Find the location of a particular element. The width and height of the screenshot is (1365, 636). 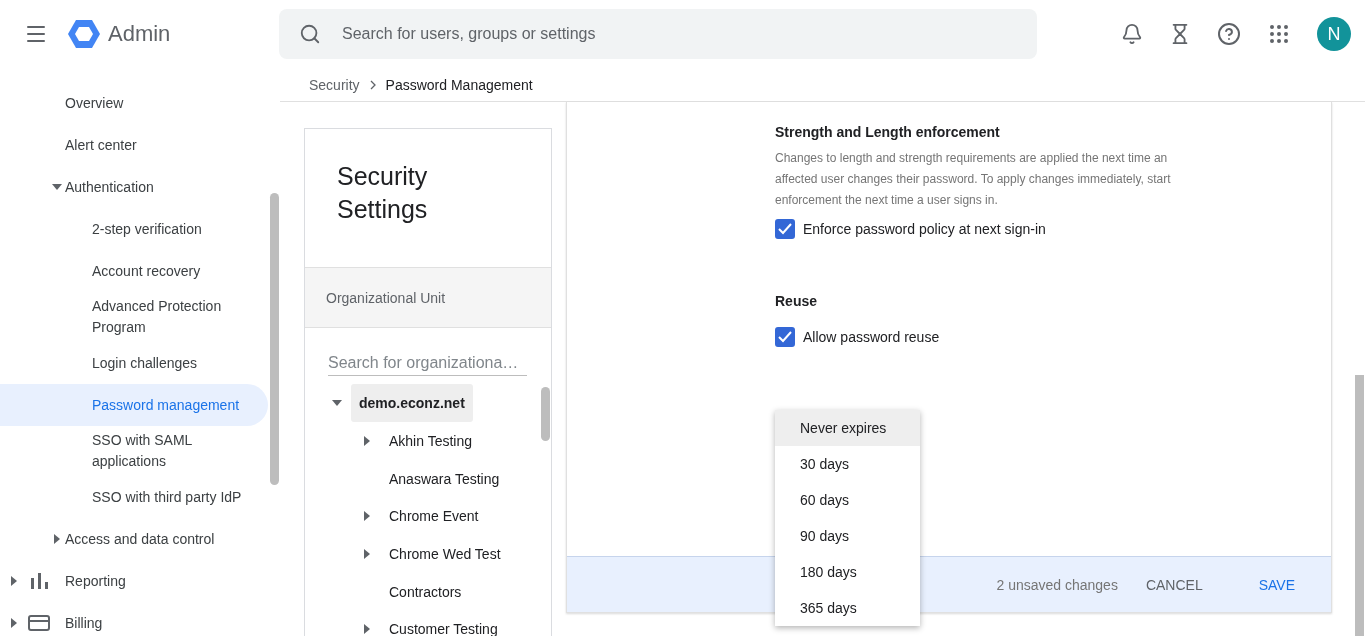

checkbox-label: Enforce password policy at next sign-in is located at coordinates (924, 229).